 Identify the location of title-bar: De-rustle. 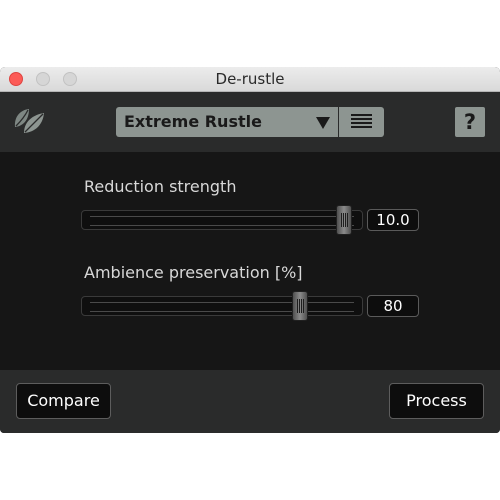
(250, 79).